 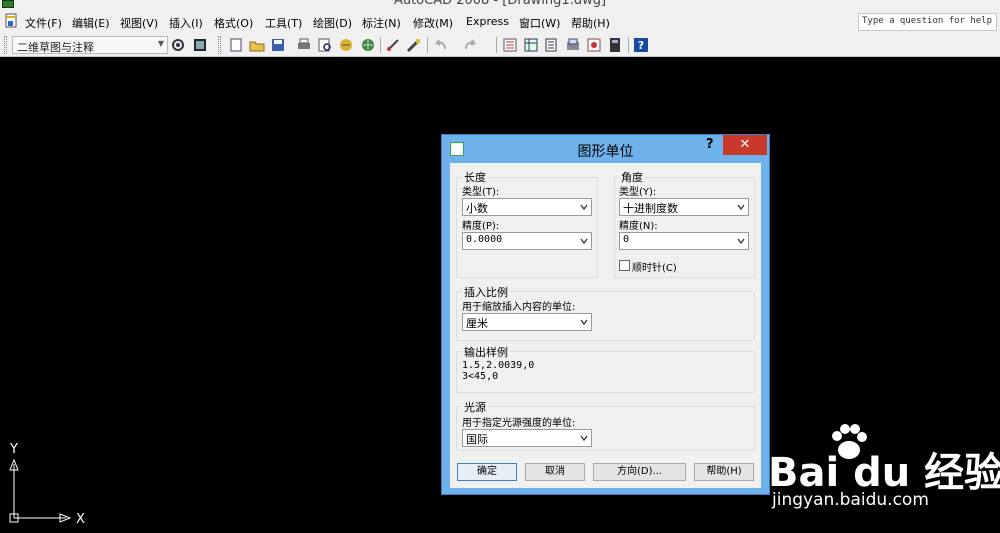 What do you see at coordinates (484, 239) in the screenshot?
I see `length-precision-value: 0.0000` at bounding box center [484, 239].